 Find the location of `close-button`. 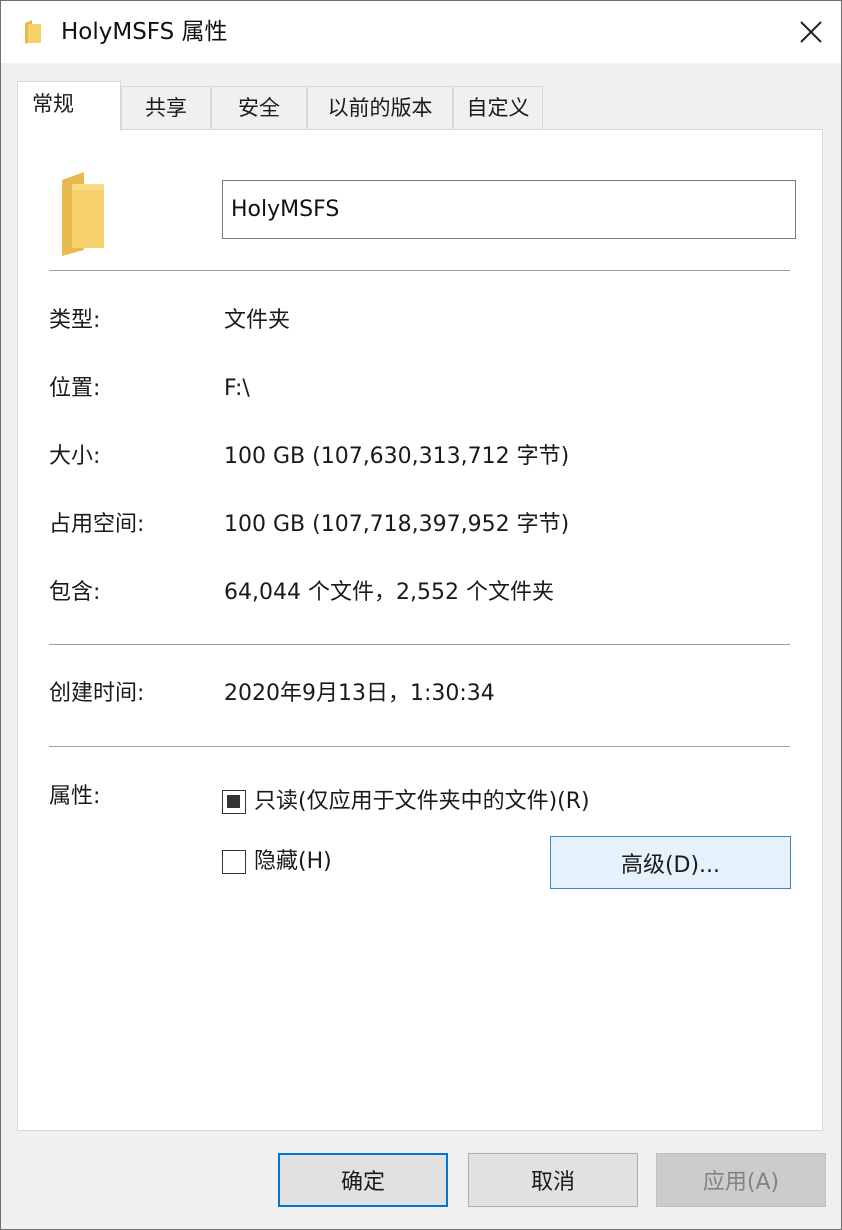

close-button is located at coordinates (811, 32).